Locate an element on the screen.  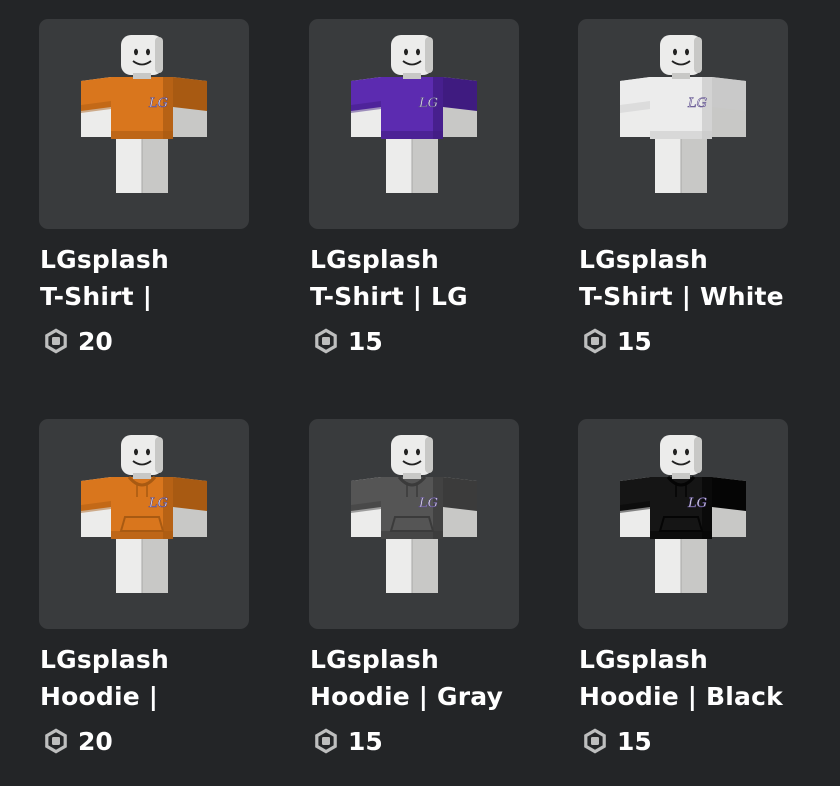
item-name: LGsplash Hoodie | is located at coordinates (148, 678).